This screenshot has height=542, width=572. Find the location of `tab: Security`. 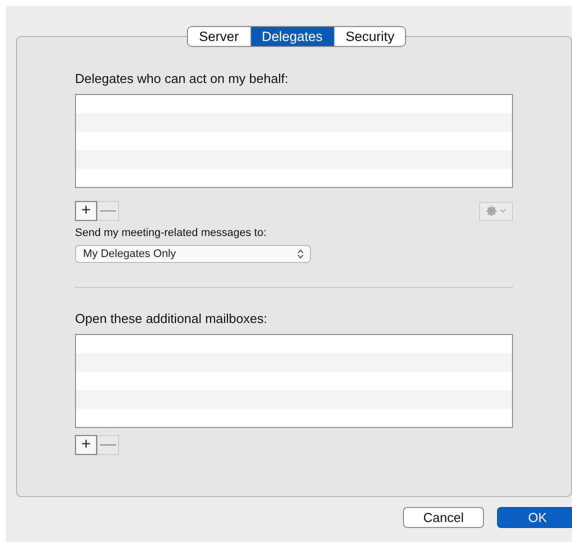

tab: Security is located at coordinates (370, 36).